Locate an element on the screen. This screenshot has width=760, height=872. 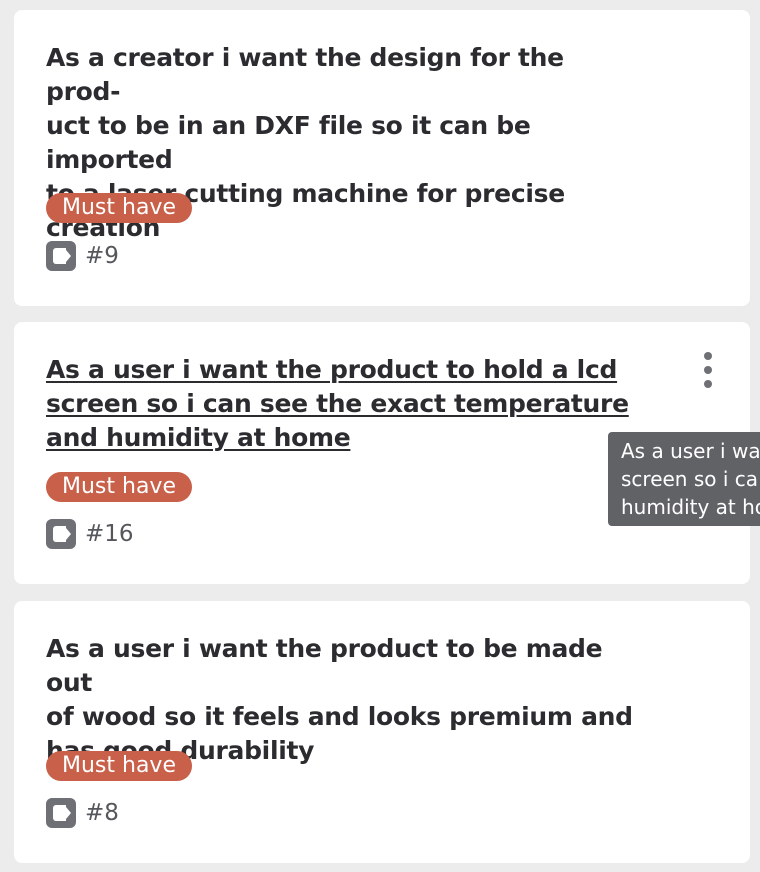
issue-reference: #8 is located at coordinates (82, 813).